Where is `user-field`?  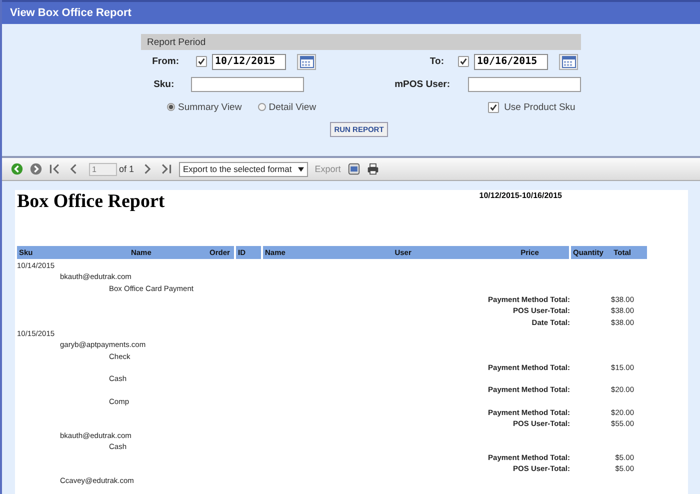
user-field is located at coordinates (524, 84).